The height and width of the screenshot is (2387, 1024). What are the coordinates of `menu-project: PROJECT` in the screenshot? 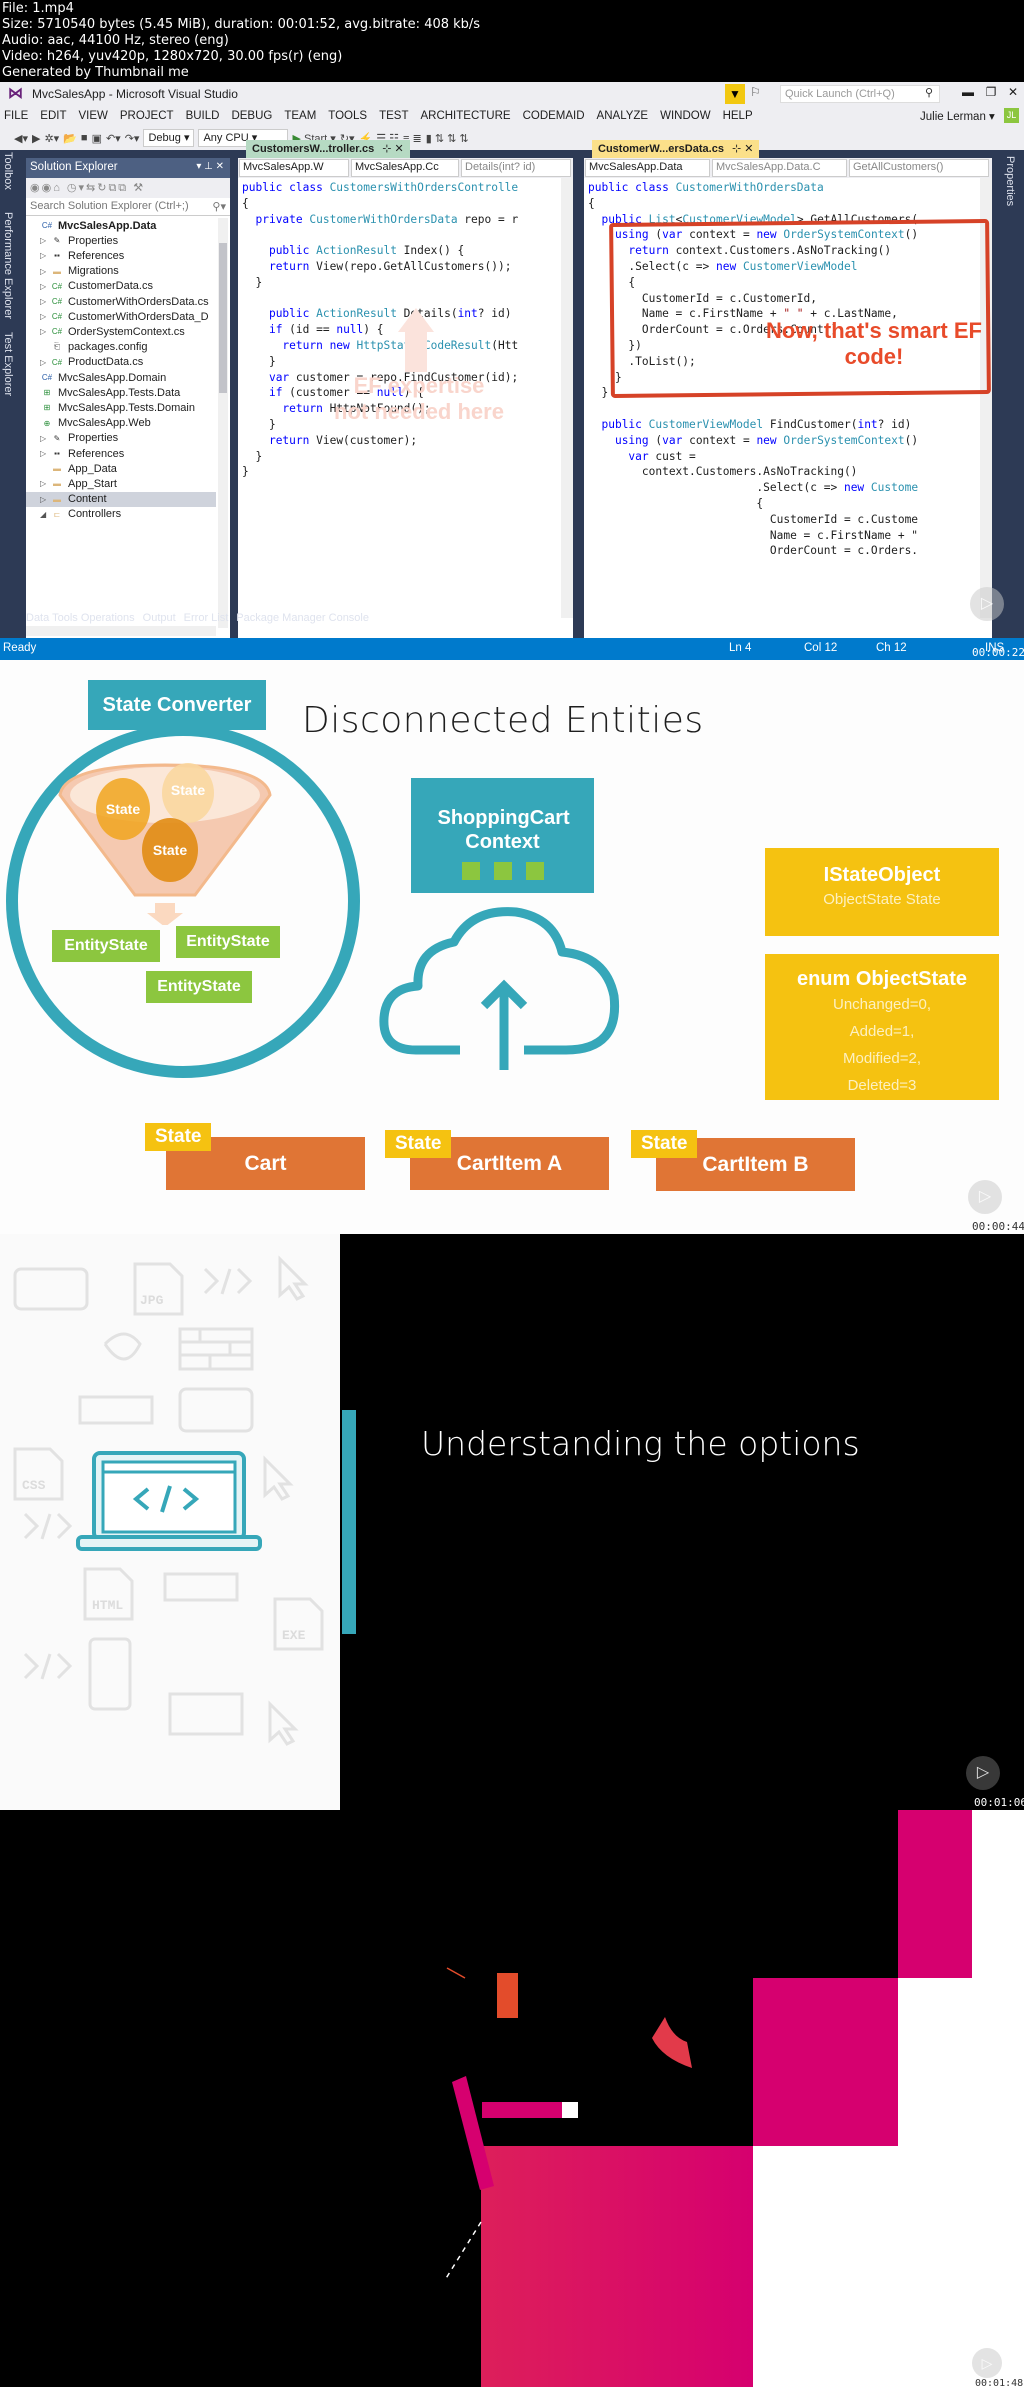 It's located at (147, 116).